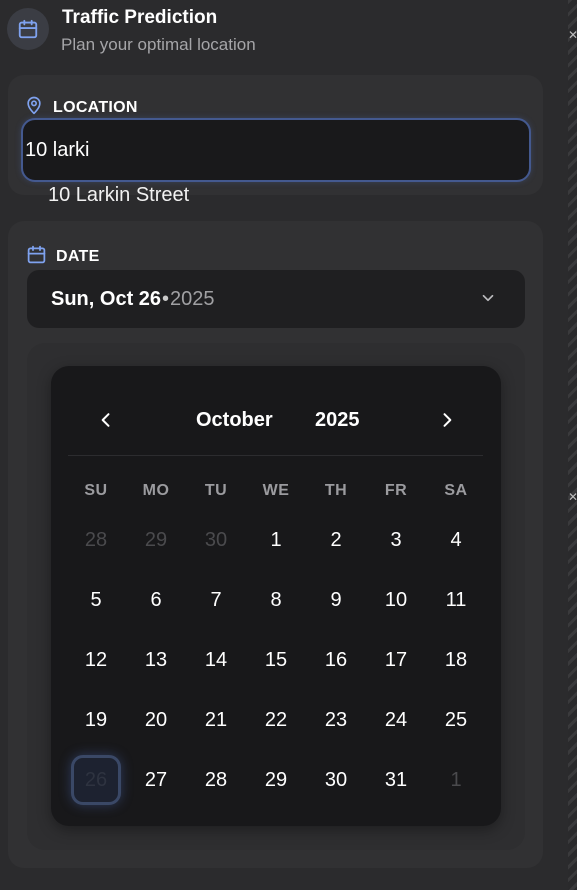 The width and height of the screenshot is (577, 890). What do you see at coordinates (276, 660) in the screenshot?
I see `calendar-day: 15` at bounding box center [276, 660].